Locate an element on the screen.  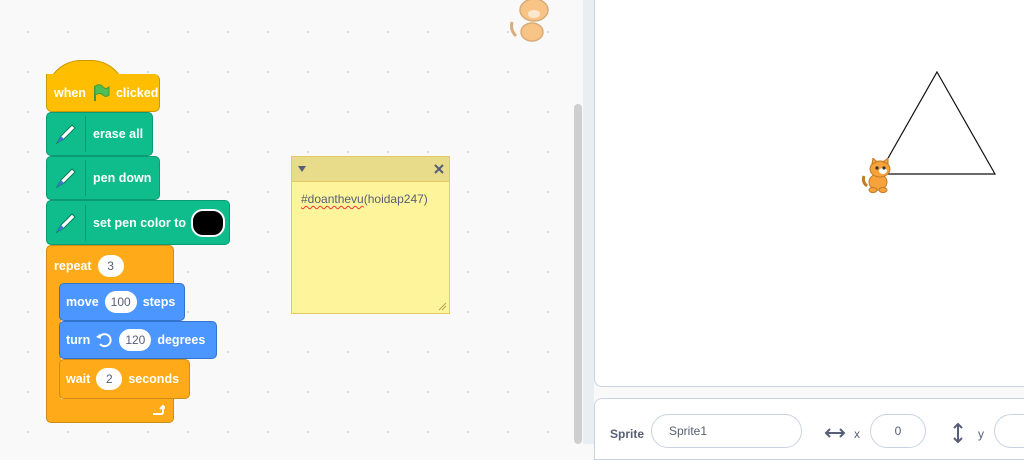
vertical-arrows-icon is located at coordinates (958, 433).